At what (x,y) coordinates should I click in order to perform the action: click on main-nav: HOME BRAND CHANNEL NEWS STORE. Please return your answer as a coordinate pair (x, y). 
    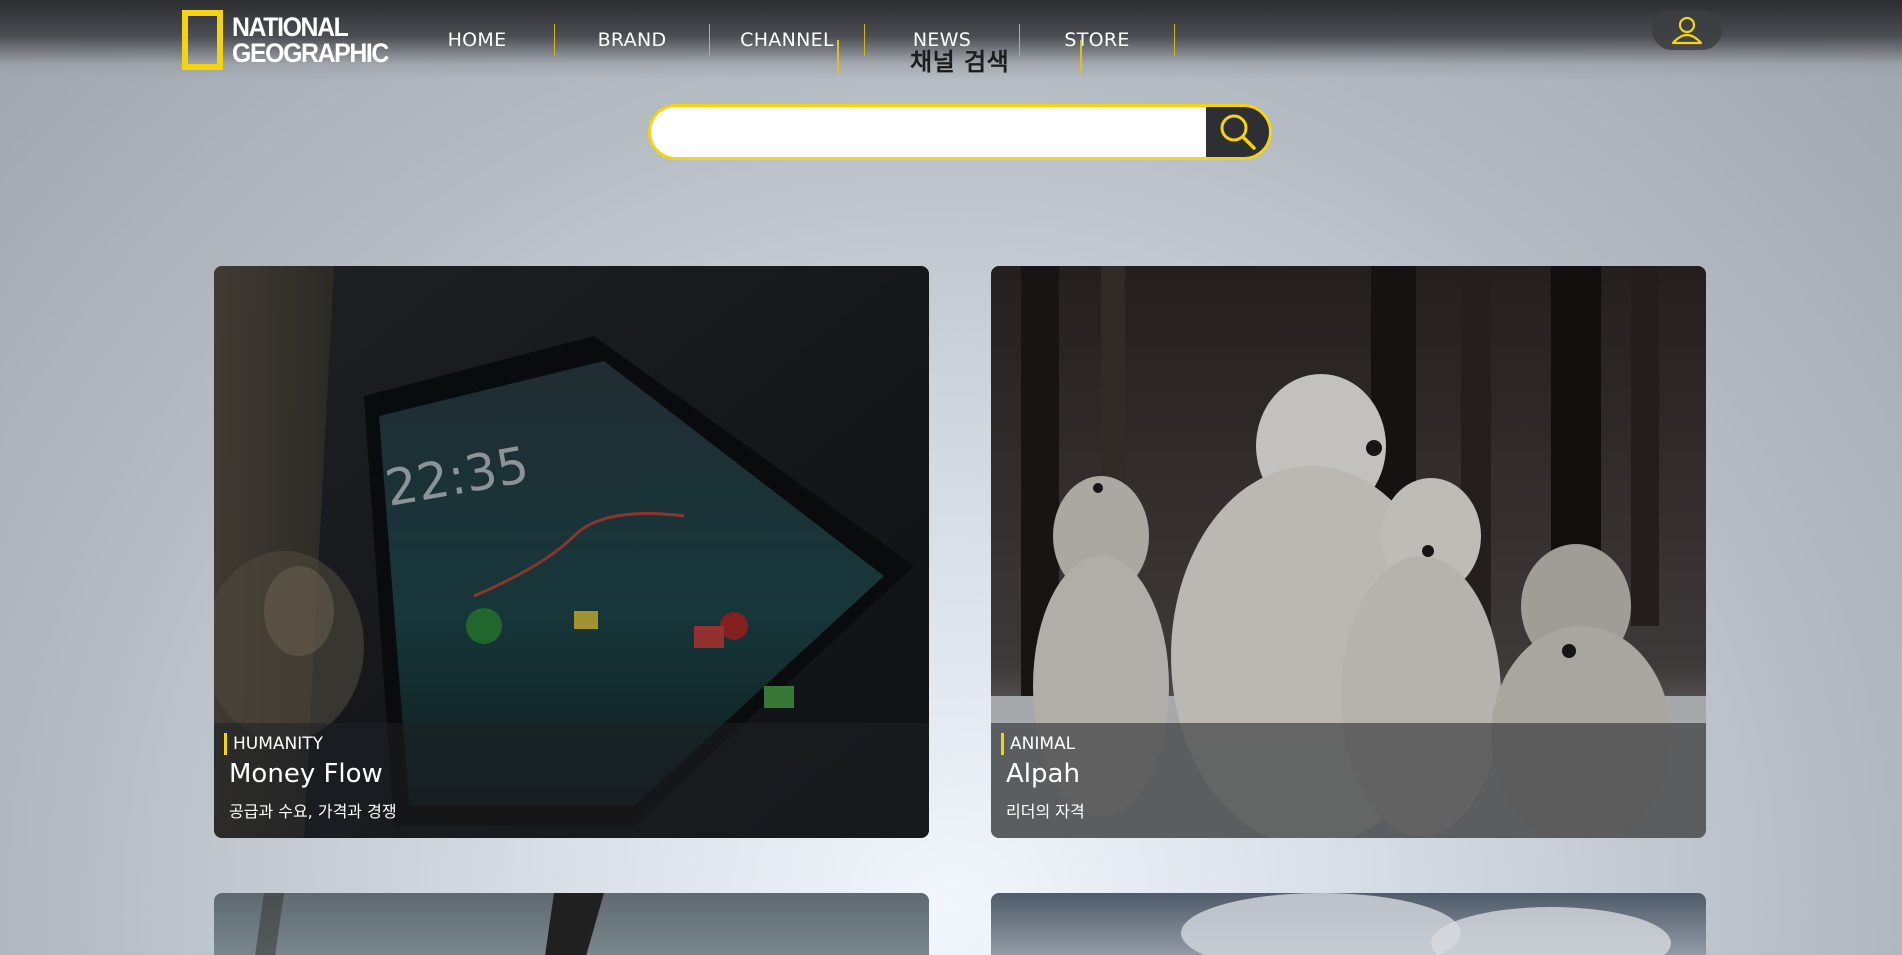
    Looking at the image, I should click on (787, 40).